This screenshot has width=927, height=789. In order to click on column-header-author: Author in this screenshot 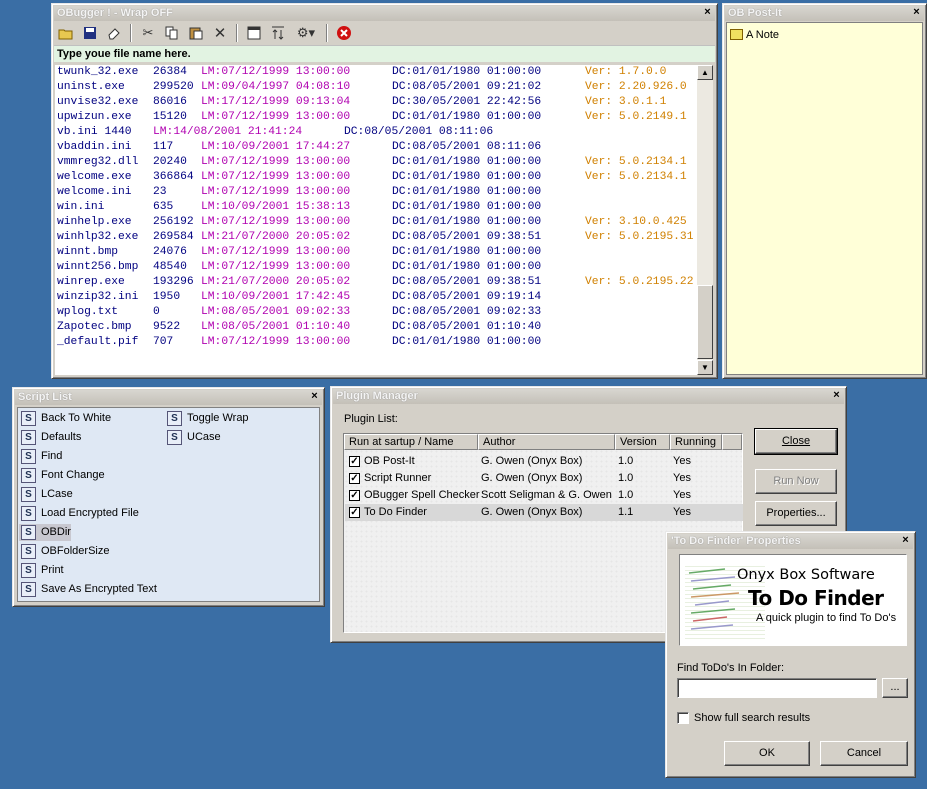, I will do `click(546, 442)`.